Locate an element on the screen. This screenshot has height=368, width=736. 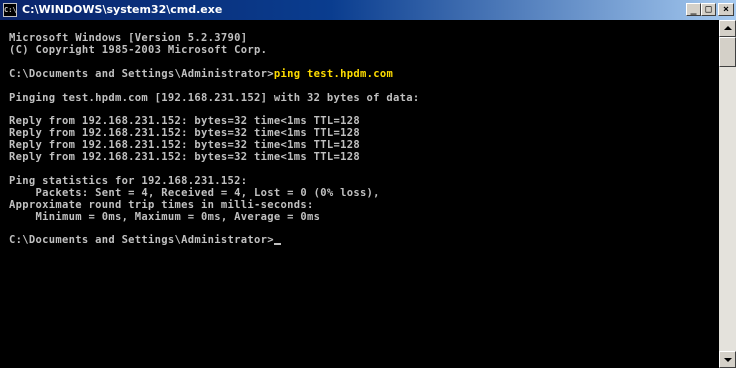
text-cursor is located at coordinates (277, 244).